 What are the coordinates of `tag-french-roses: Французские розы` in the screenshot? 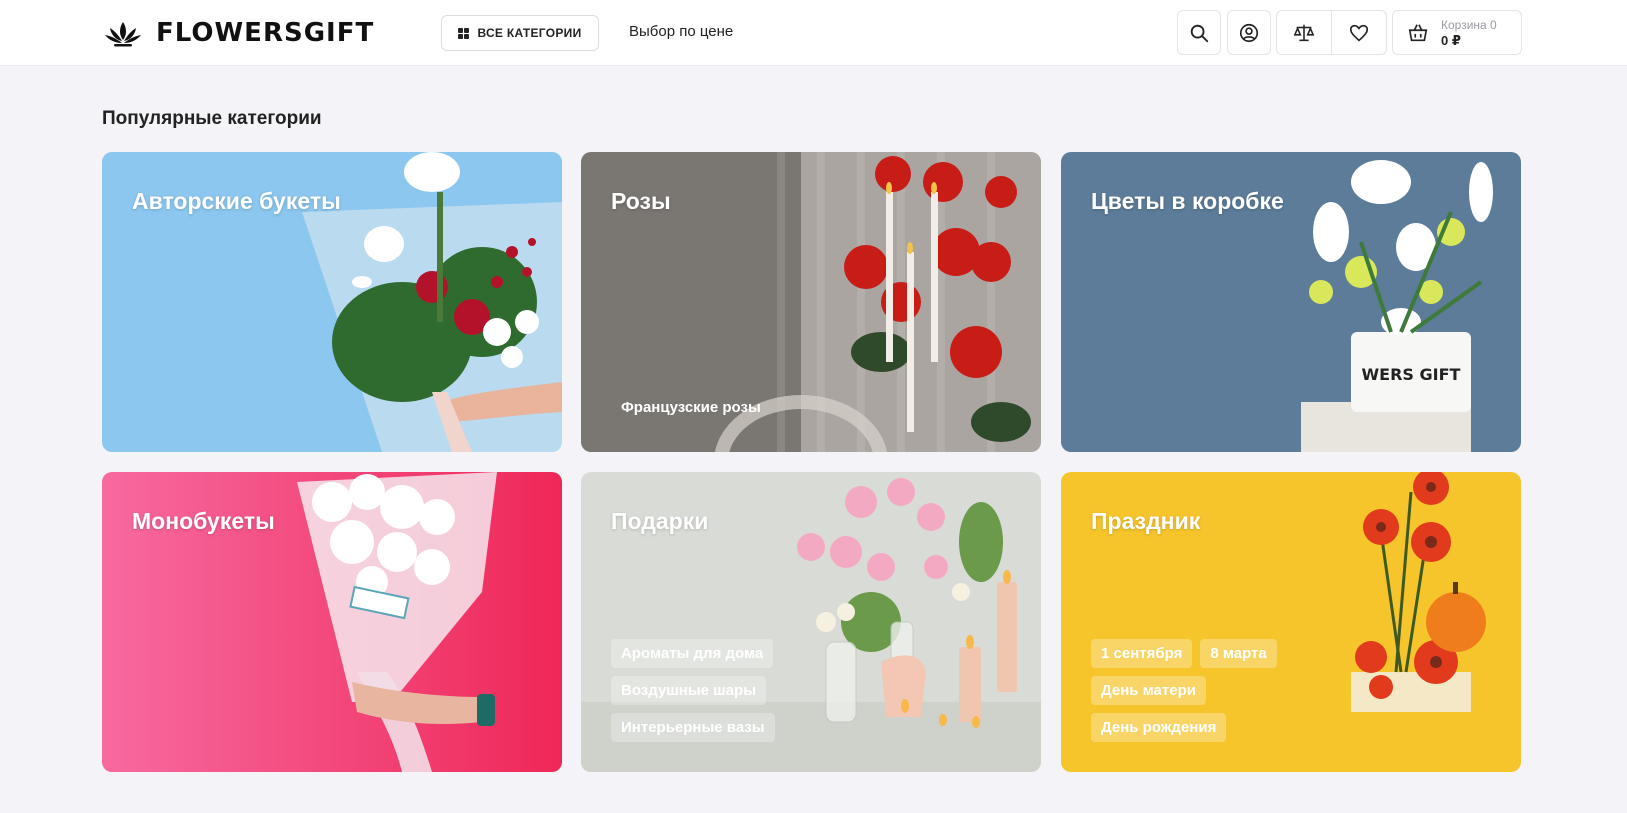 It's located at (691, 407).